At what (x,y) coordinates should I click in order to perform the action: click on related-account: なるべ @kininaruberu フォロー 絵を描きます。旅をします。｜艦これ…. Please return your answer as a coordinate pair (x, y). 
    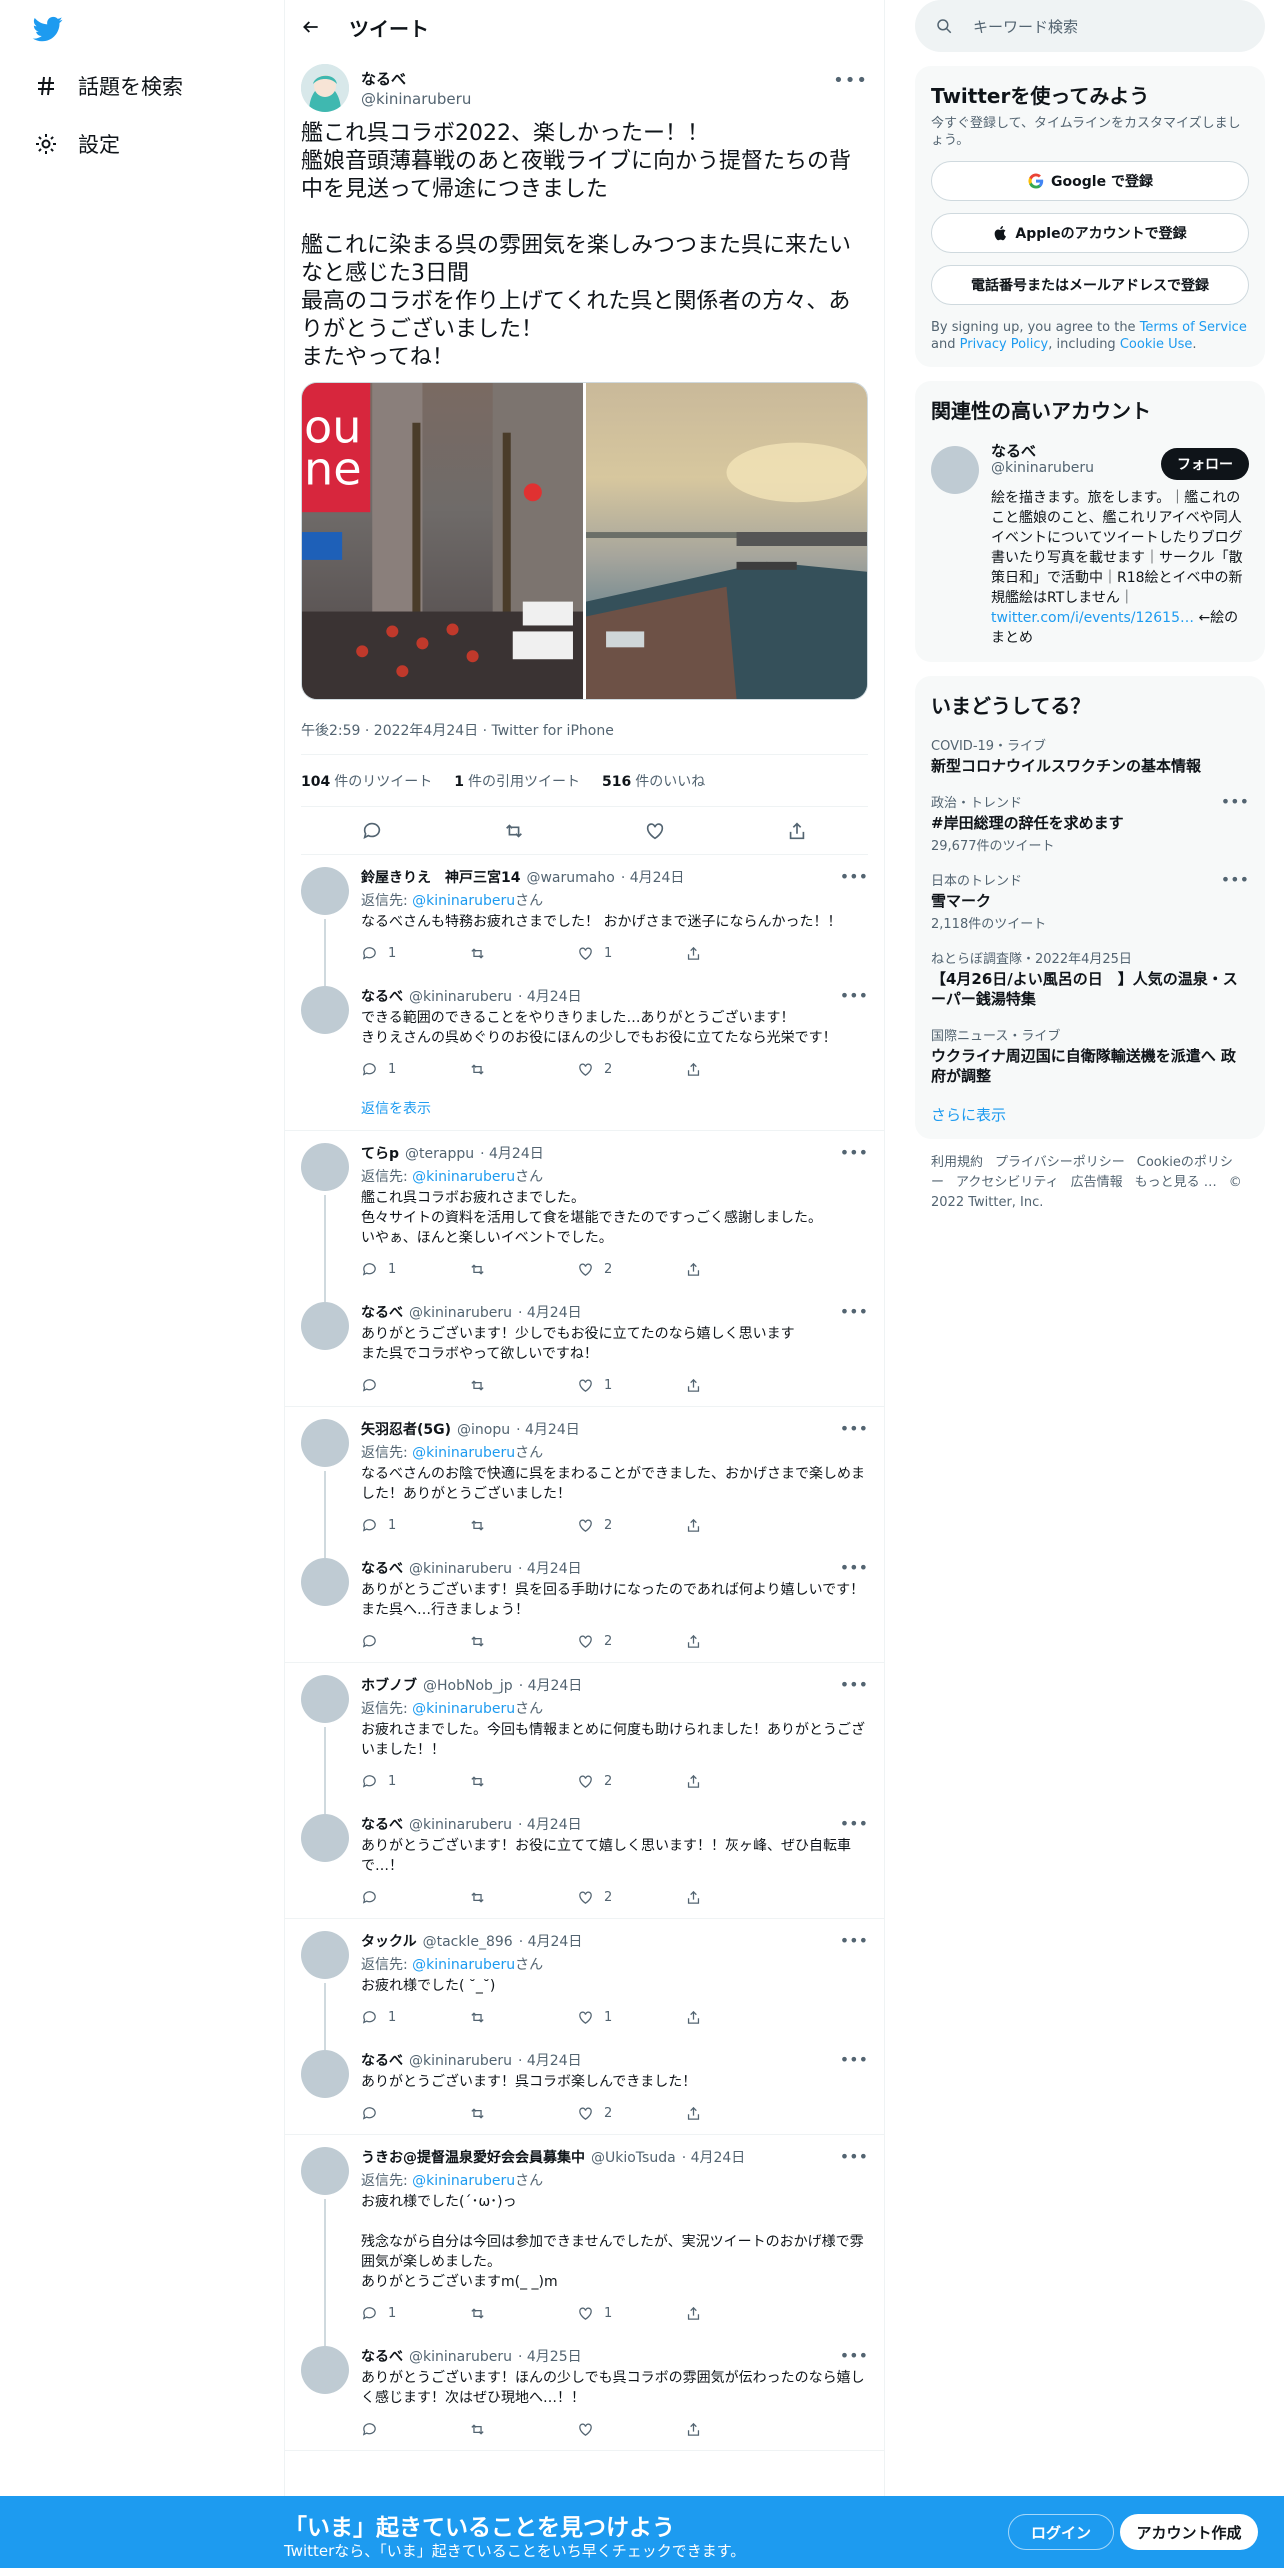
    Looking at the image, I should click on (1090, 543).